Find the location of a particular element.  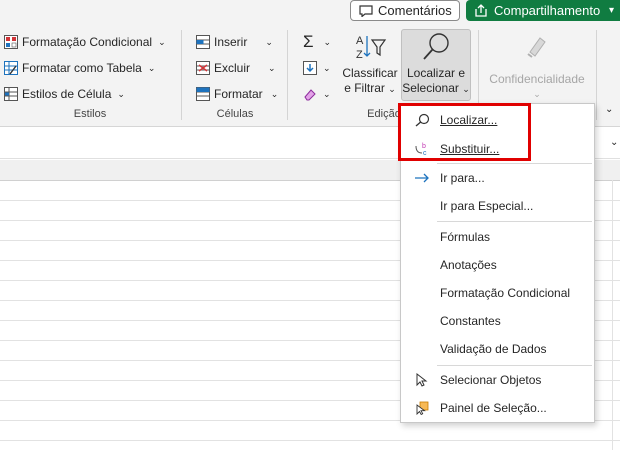

expand-formula-bar-icon: ⌄ is located at coordinates (614, 142).